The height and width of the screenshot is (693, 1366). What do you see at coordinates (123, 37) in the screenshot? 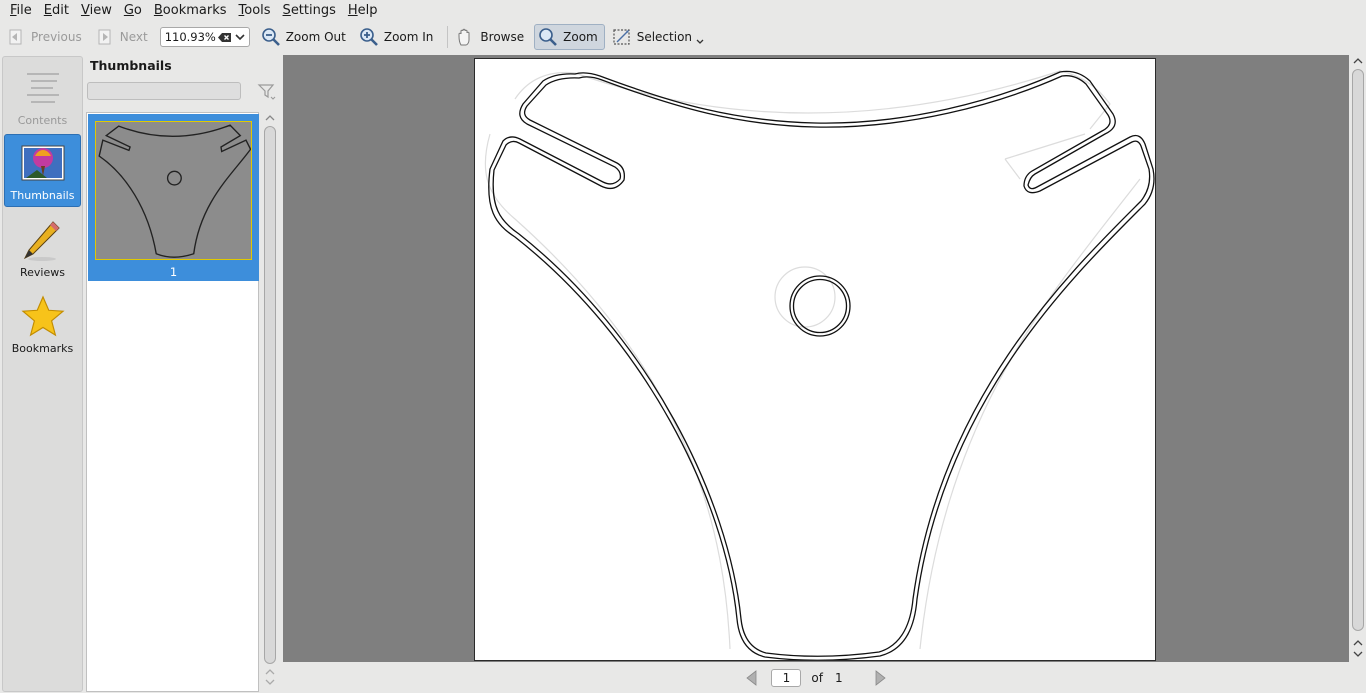
I see `next-button: Next` at bounding box center [123, 37].